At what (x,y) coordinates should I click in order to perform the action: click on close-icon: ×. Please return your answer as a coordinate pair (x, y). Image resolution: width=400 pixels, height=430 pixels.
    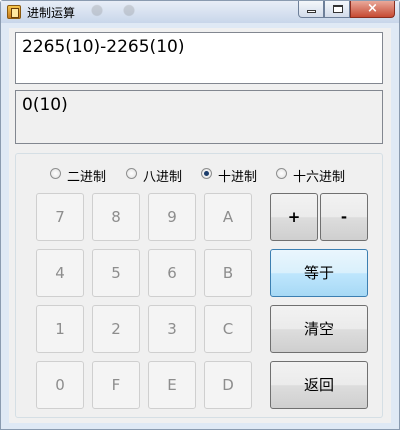
    Looking at the image, I should click on (372, 8).